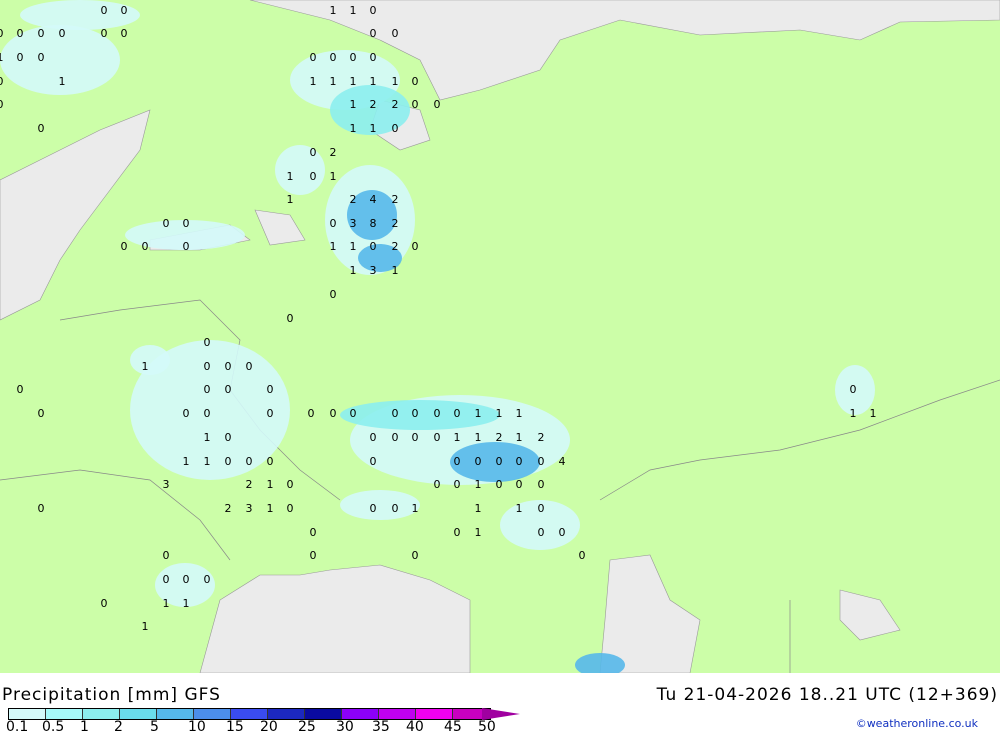  I want to click on lake-ladoga, so click(280, 227).